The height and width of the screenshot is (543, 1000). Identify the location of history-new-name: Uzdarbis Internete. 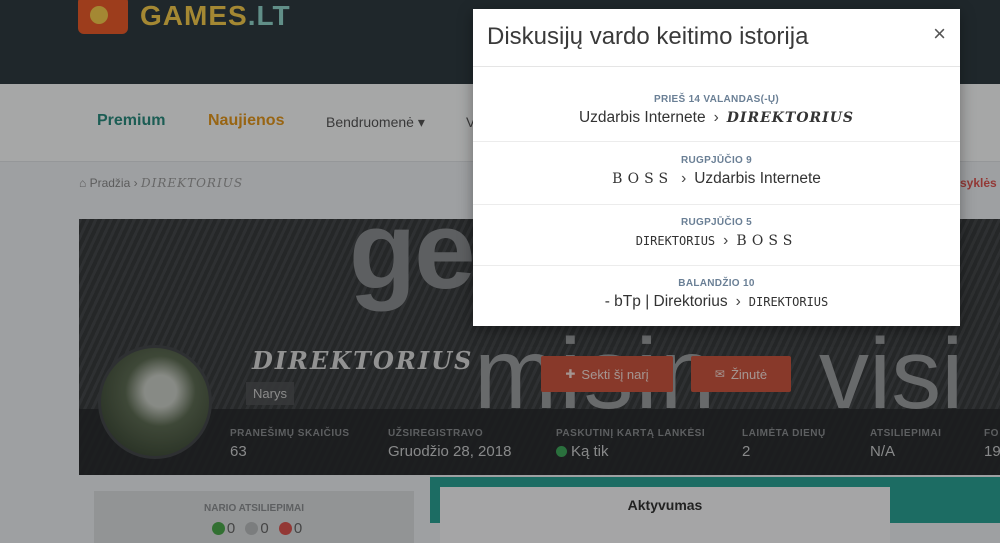
(757, 178).